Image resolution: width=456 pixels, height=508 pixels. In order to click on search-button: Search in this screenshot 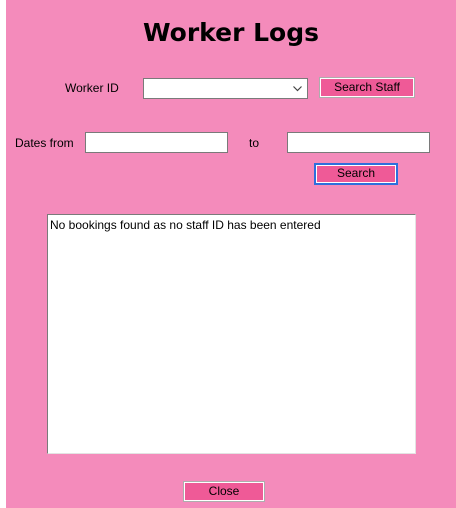, I will do `click(356, 174)`.